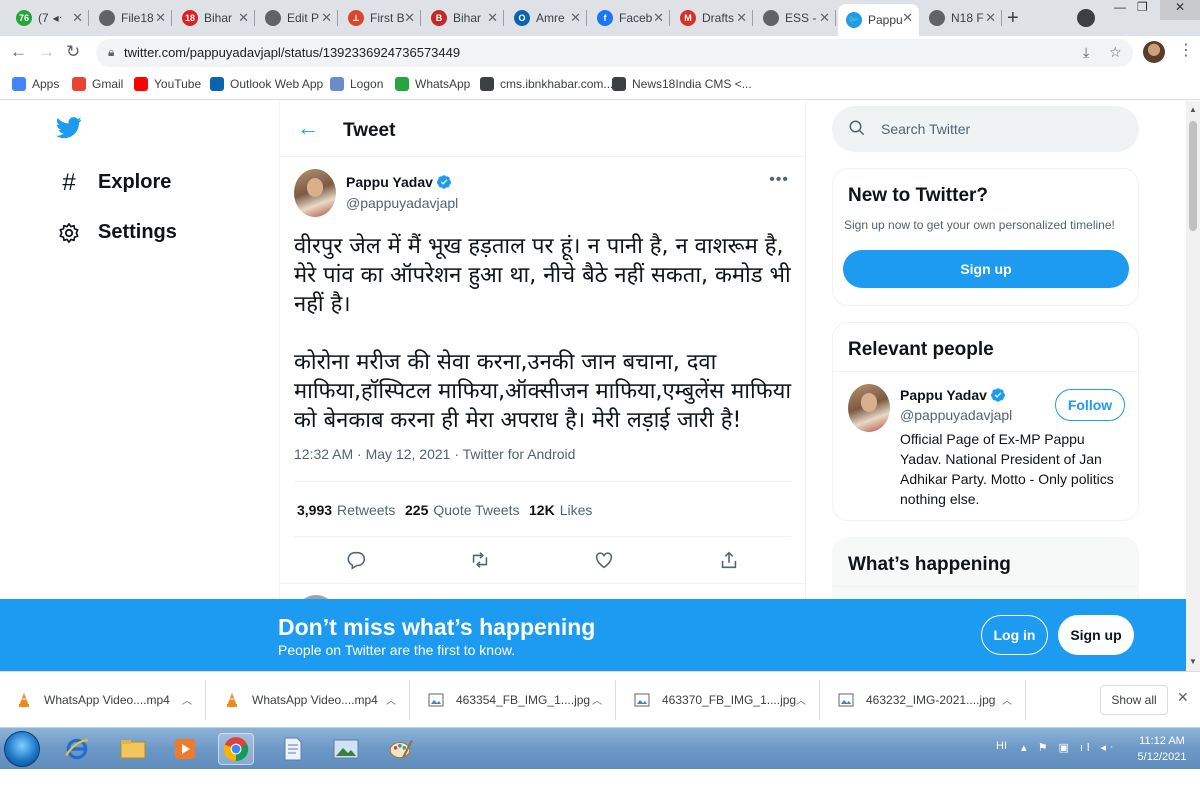 The height and width of the screenshot is (800, 1200). I want to click on likes-stat: 12K Likes, so click(560, 510).